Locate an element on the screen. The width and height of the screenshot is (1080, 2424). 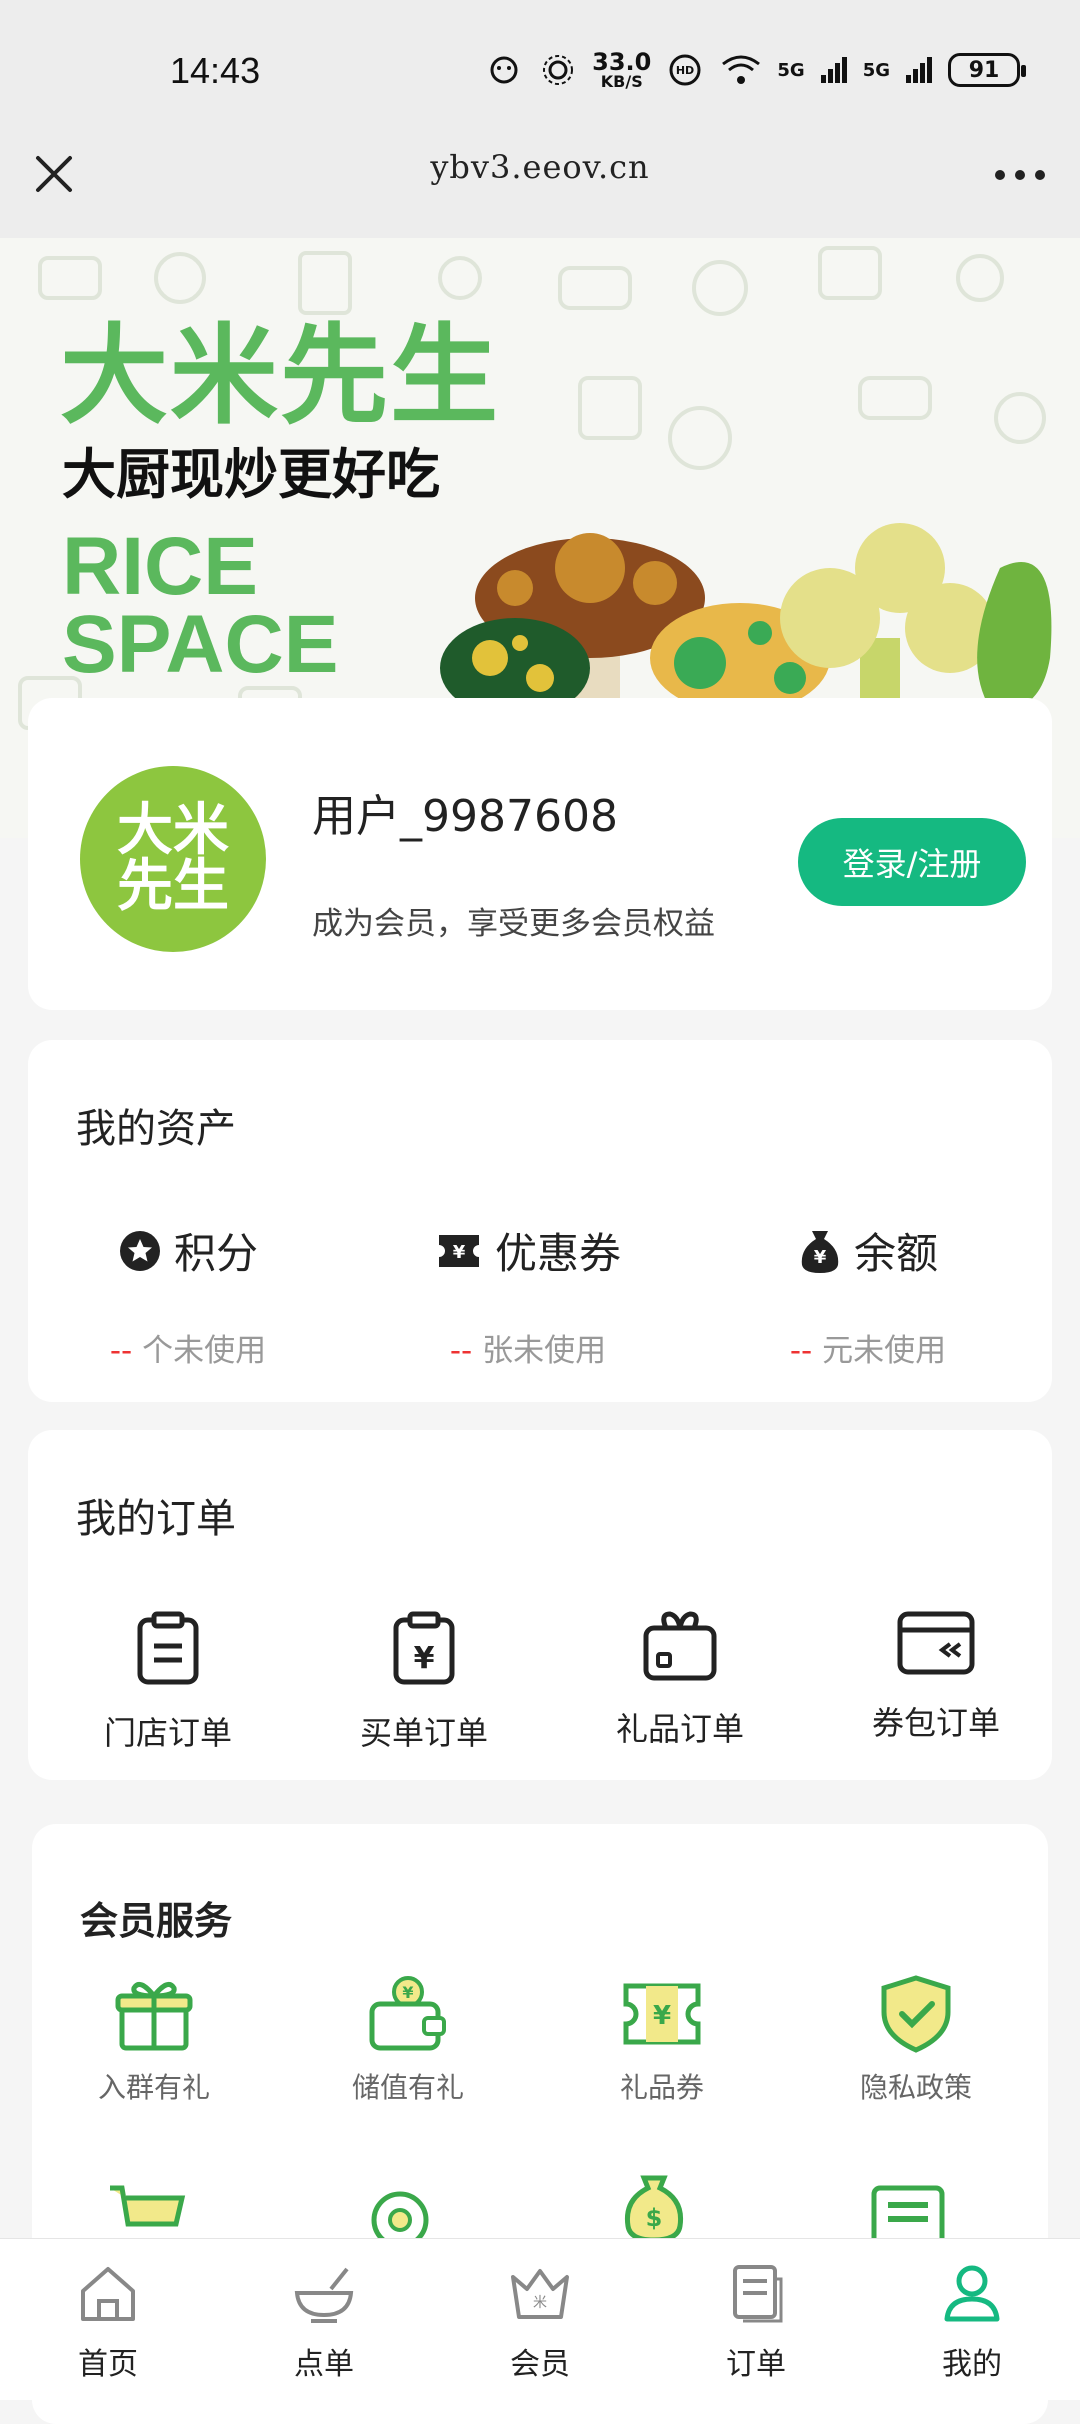
service-privacy-label: 隐私政策 is located at coordinates (915, 2087).